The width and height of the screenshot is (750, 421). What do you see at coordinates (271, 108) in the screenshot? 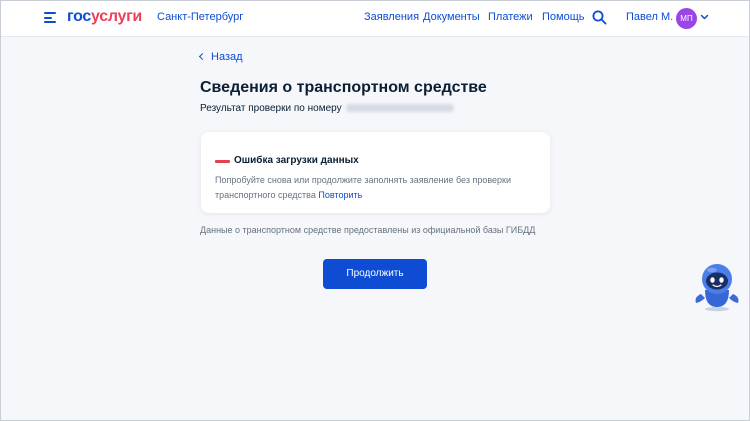
I see `check-result-label: Результат проверки по номеру` at bounding box center [271, 108].